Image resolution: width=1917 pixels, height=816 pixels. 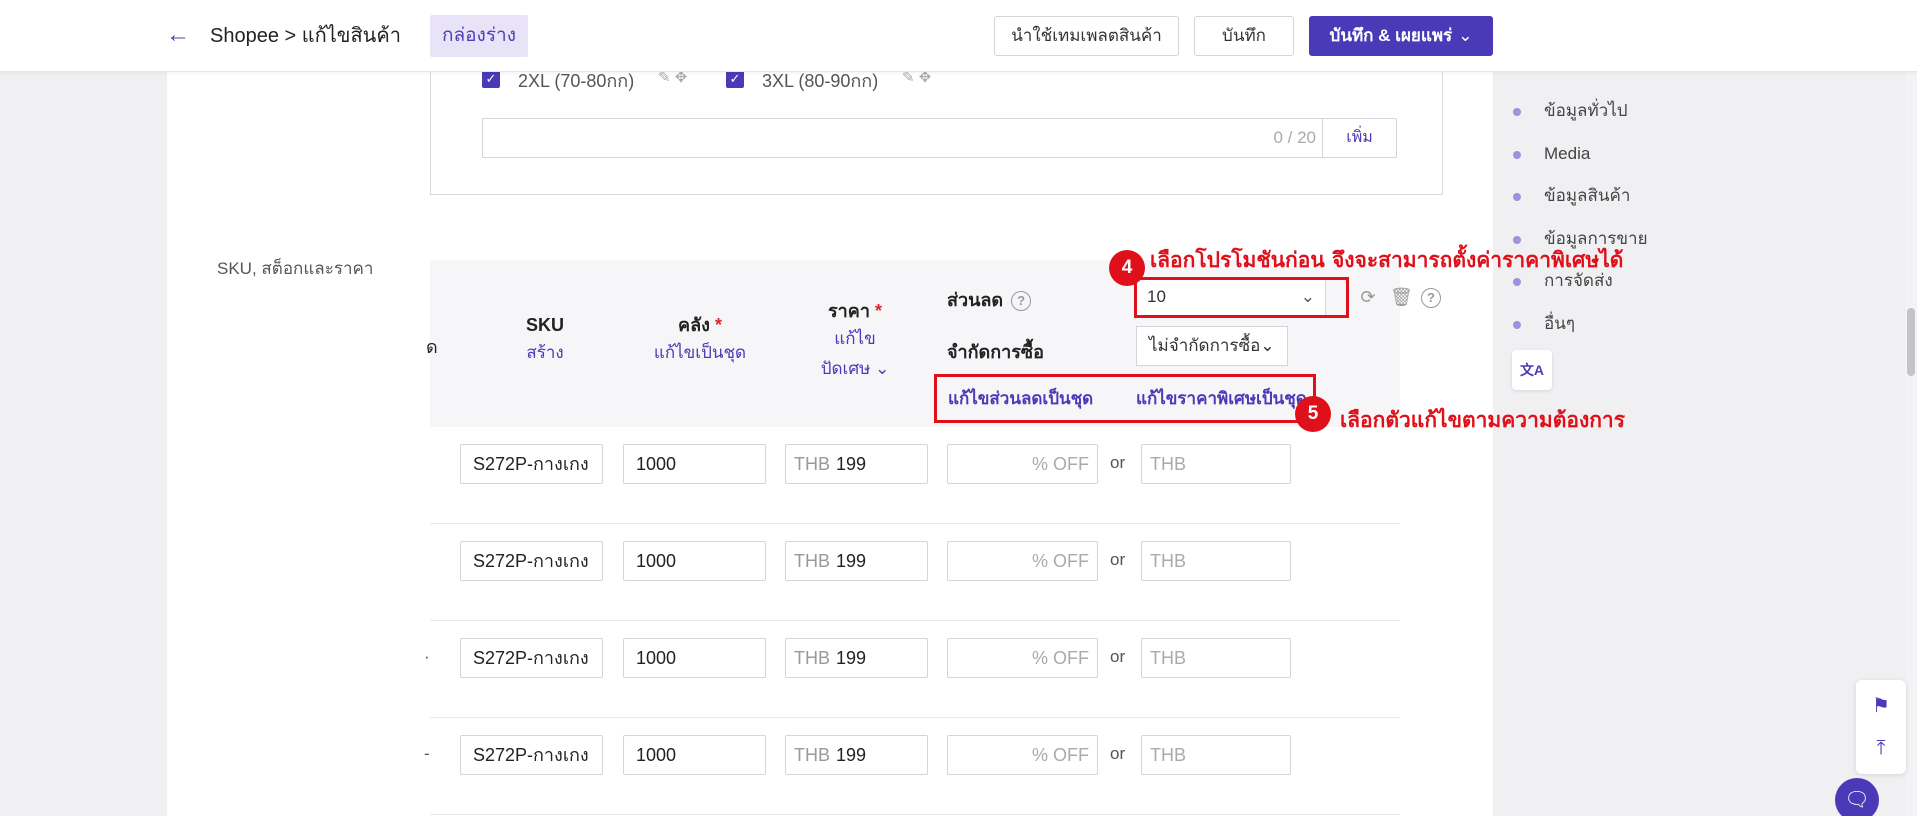 I want to click on price-title-text: ราคา, so click(x=849, y=311).